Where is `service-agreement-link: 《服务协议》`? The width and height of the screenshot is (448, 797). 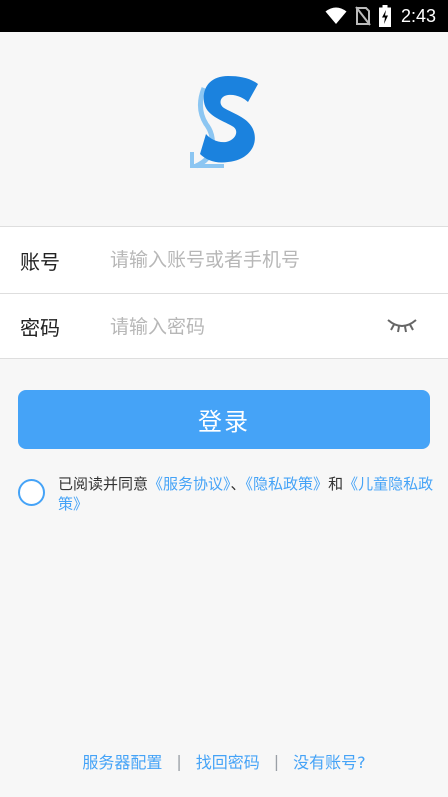 service-agreement-link: 《服务协议》 is located at coordinates (189, 484).